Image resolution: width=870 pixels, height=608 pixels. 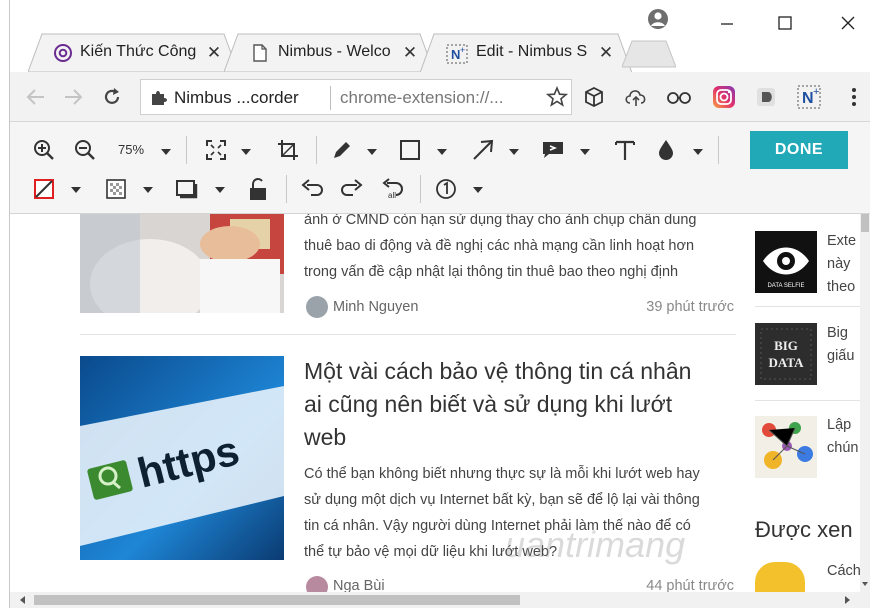 I want to click on tab-nimbus-welcome: Nimbus - Welco ✕, so click(x=329, y=53).